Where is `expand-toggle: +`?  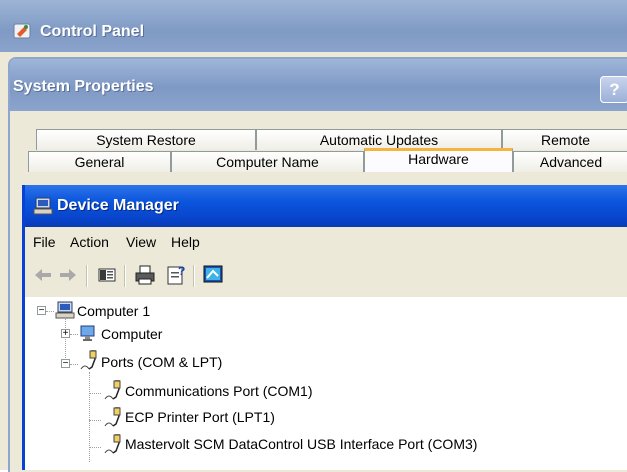 expand-toggle: + is located at coordinates (65, 334).